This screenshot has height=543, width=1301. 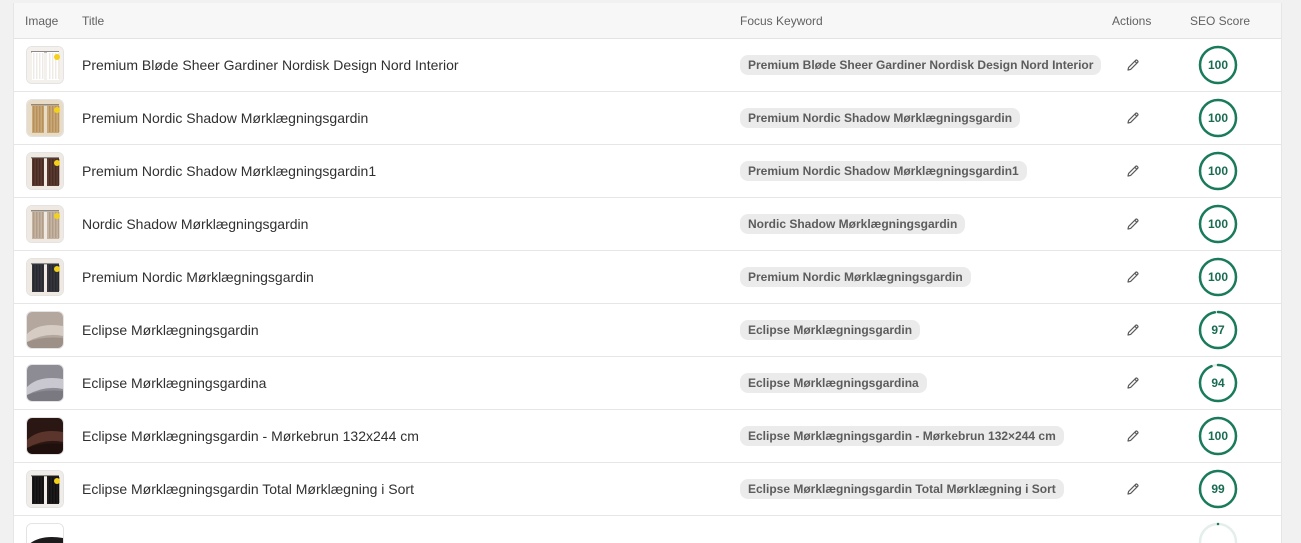 What do you see at coordinates (174, 383) in the screenshot?
I see `product-title: Eclipse Mørklægningsgardina` at bounding box center [174, 383].